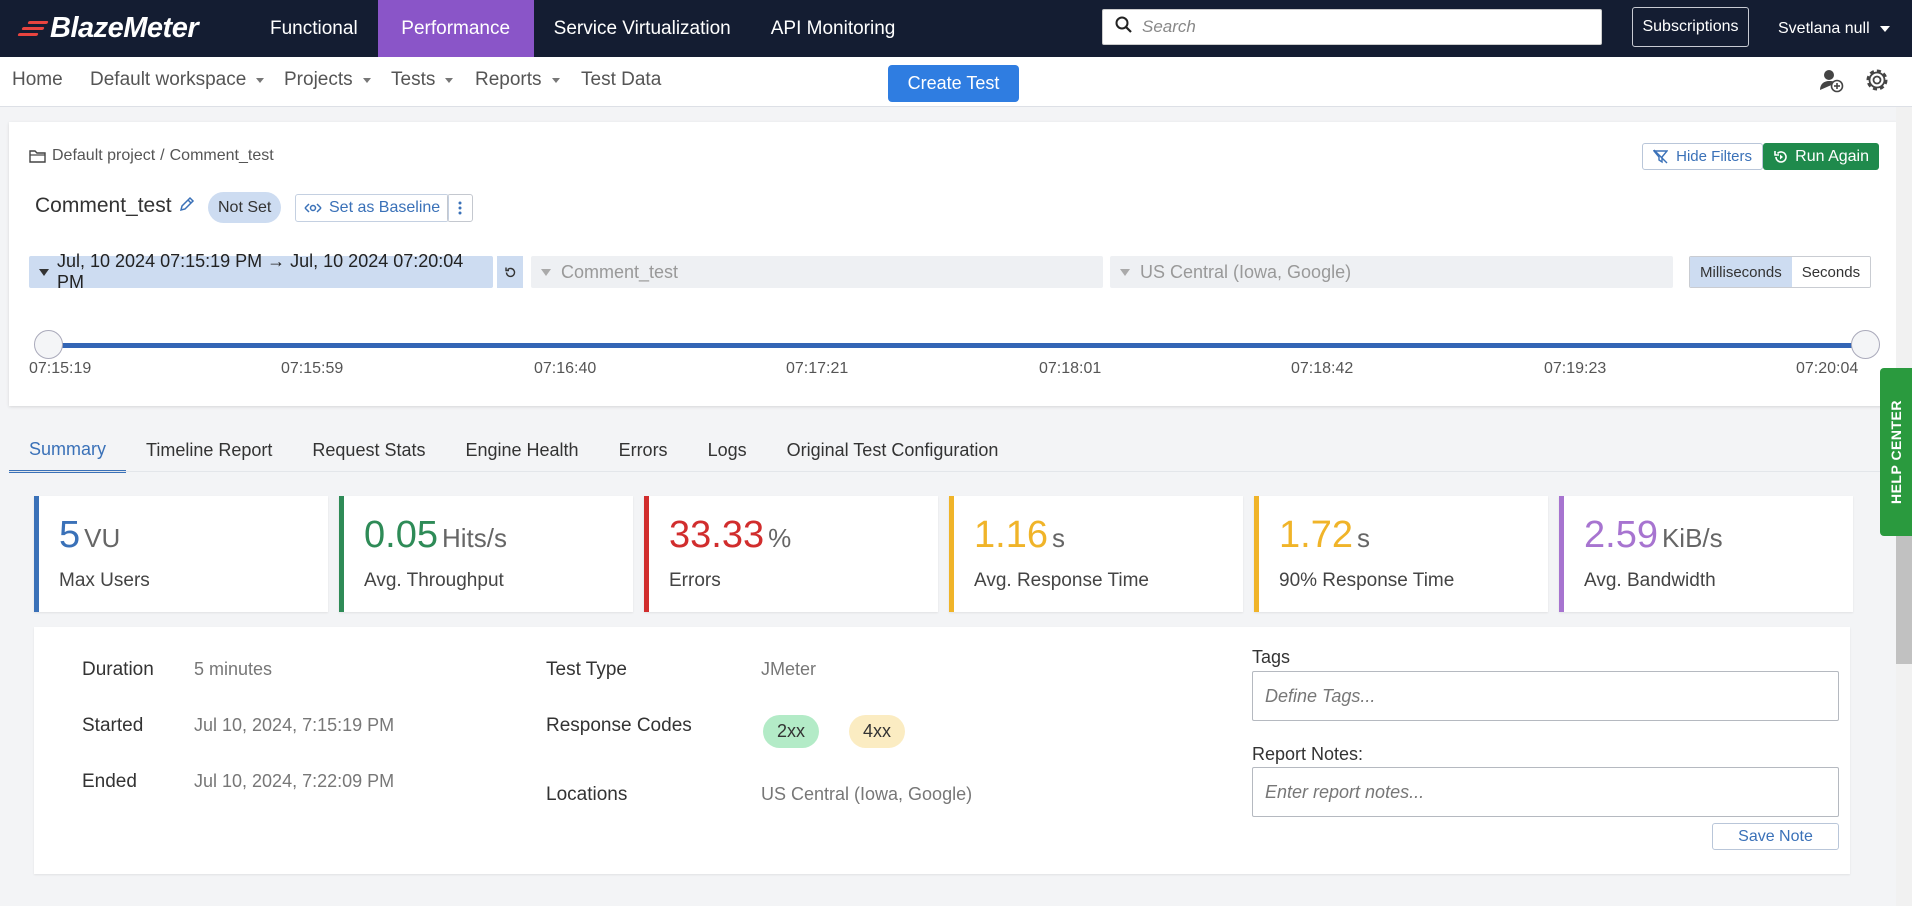 The image size is (1912, 906). What do you see at coordinates (1650, 580) in the screenshot?
I see `metric-label: Avg. Bandwidth` at bounding box center [1650, 580].